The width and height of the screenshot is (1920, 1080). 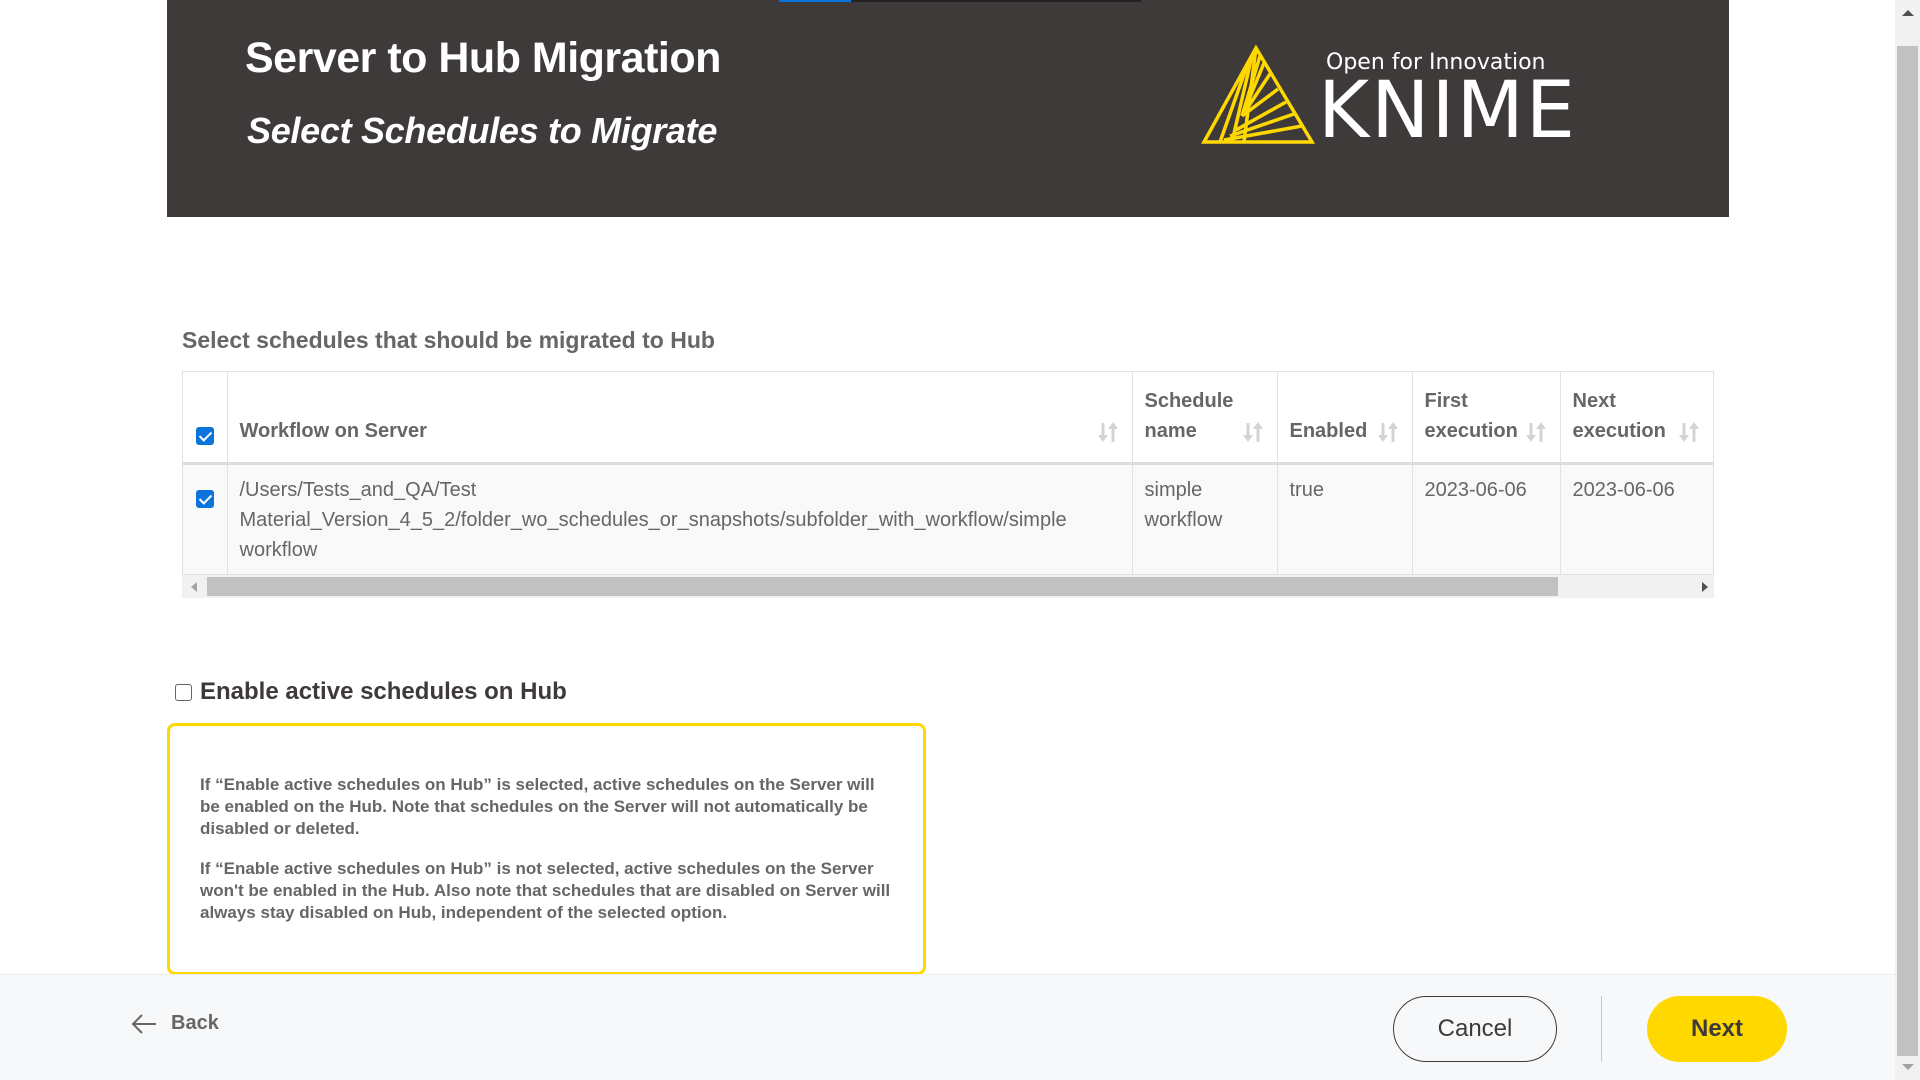 What do you see at coordinates (195, 1023) in the screenshot?
I see `back-label: Back` at bounding box center [195, 1023].